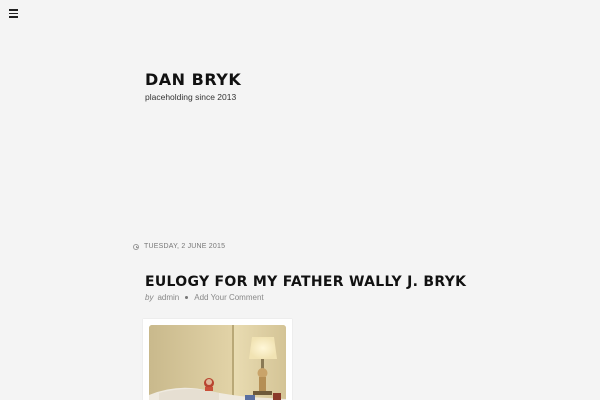  What do you see at coordinates (228, 297) in the screenshot?
I see `add-comment-link: Add Your Comment` at bounding box center [228, 297].